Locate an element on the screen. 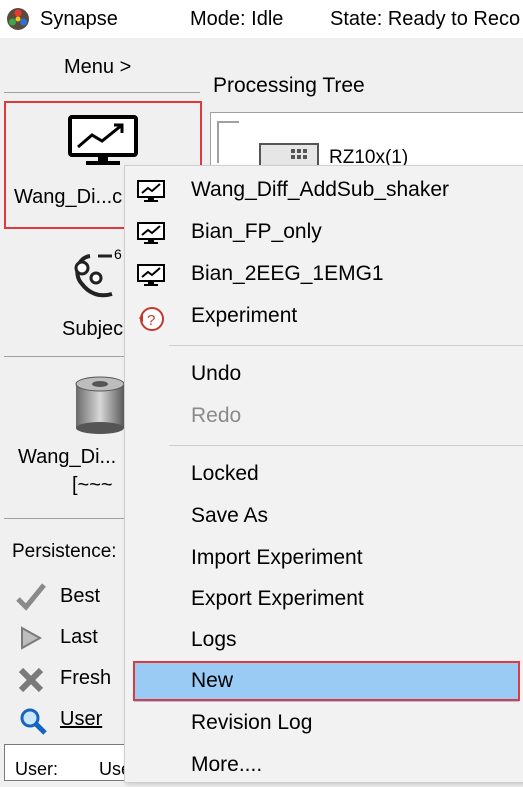 The image size is (523, 787). menu-item-label: Save As is located at coordinates (230, 515).